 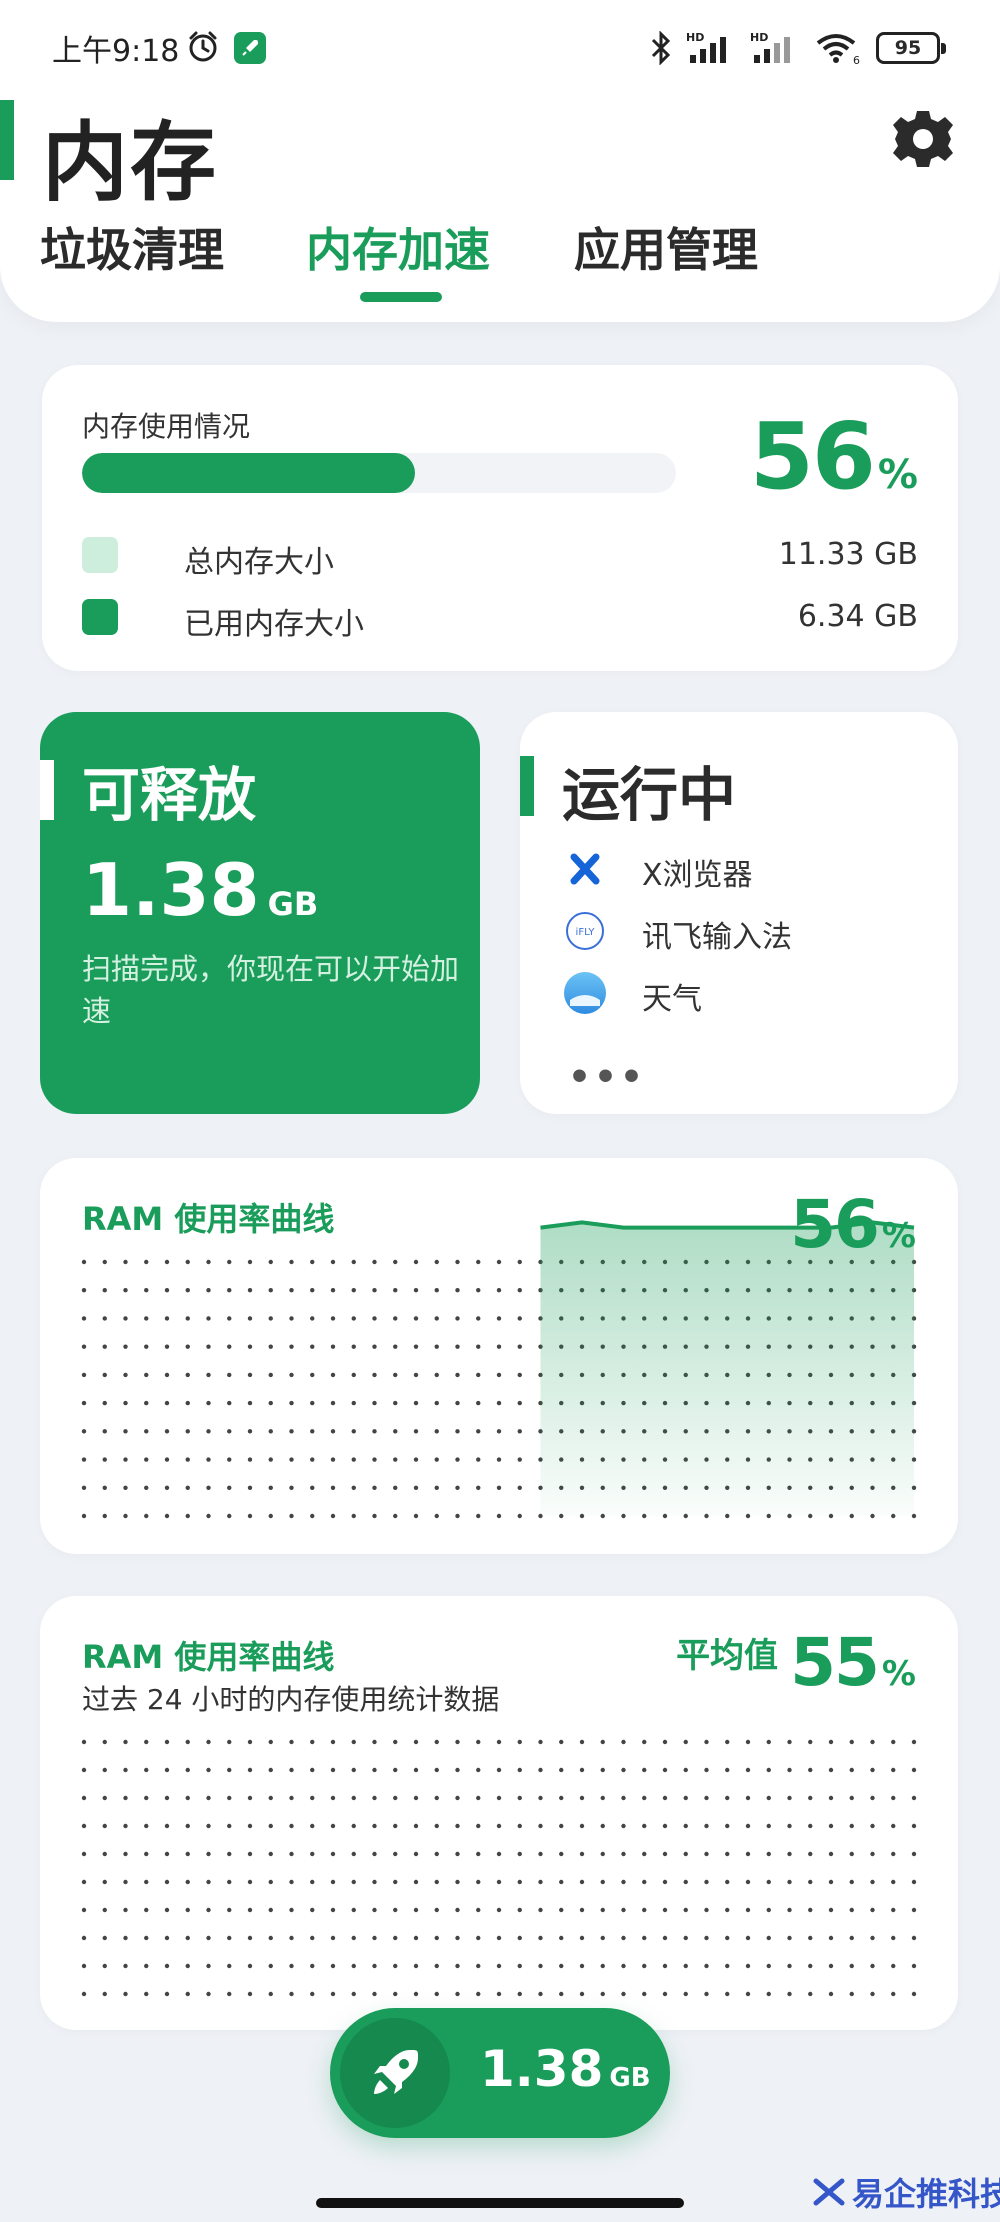 I want to click on legend-label-used: 已用内存大小, so click(x=274, y=624).